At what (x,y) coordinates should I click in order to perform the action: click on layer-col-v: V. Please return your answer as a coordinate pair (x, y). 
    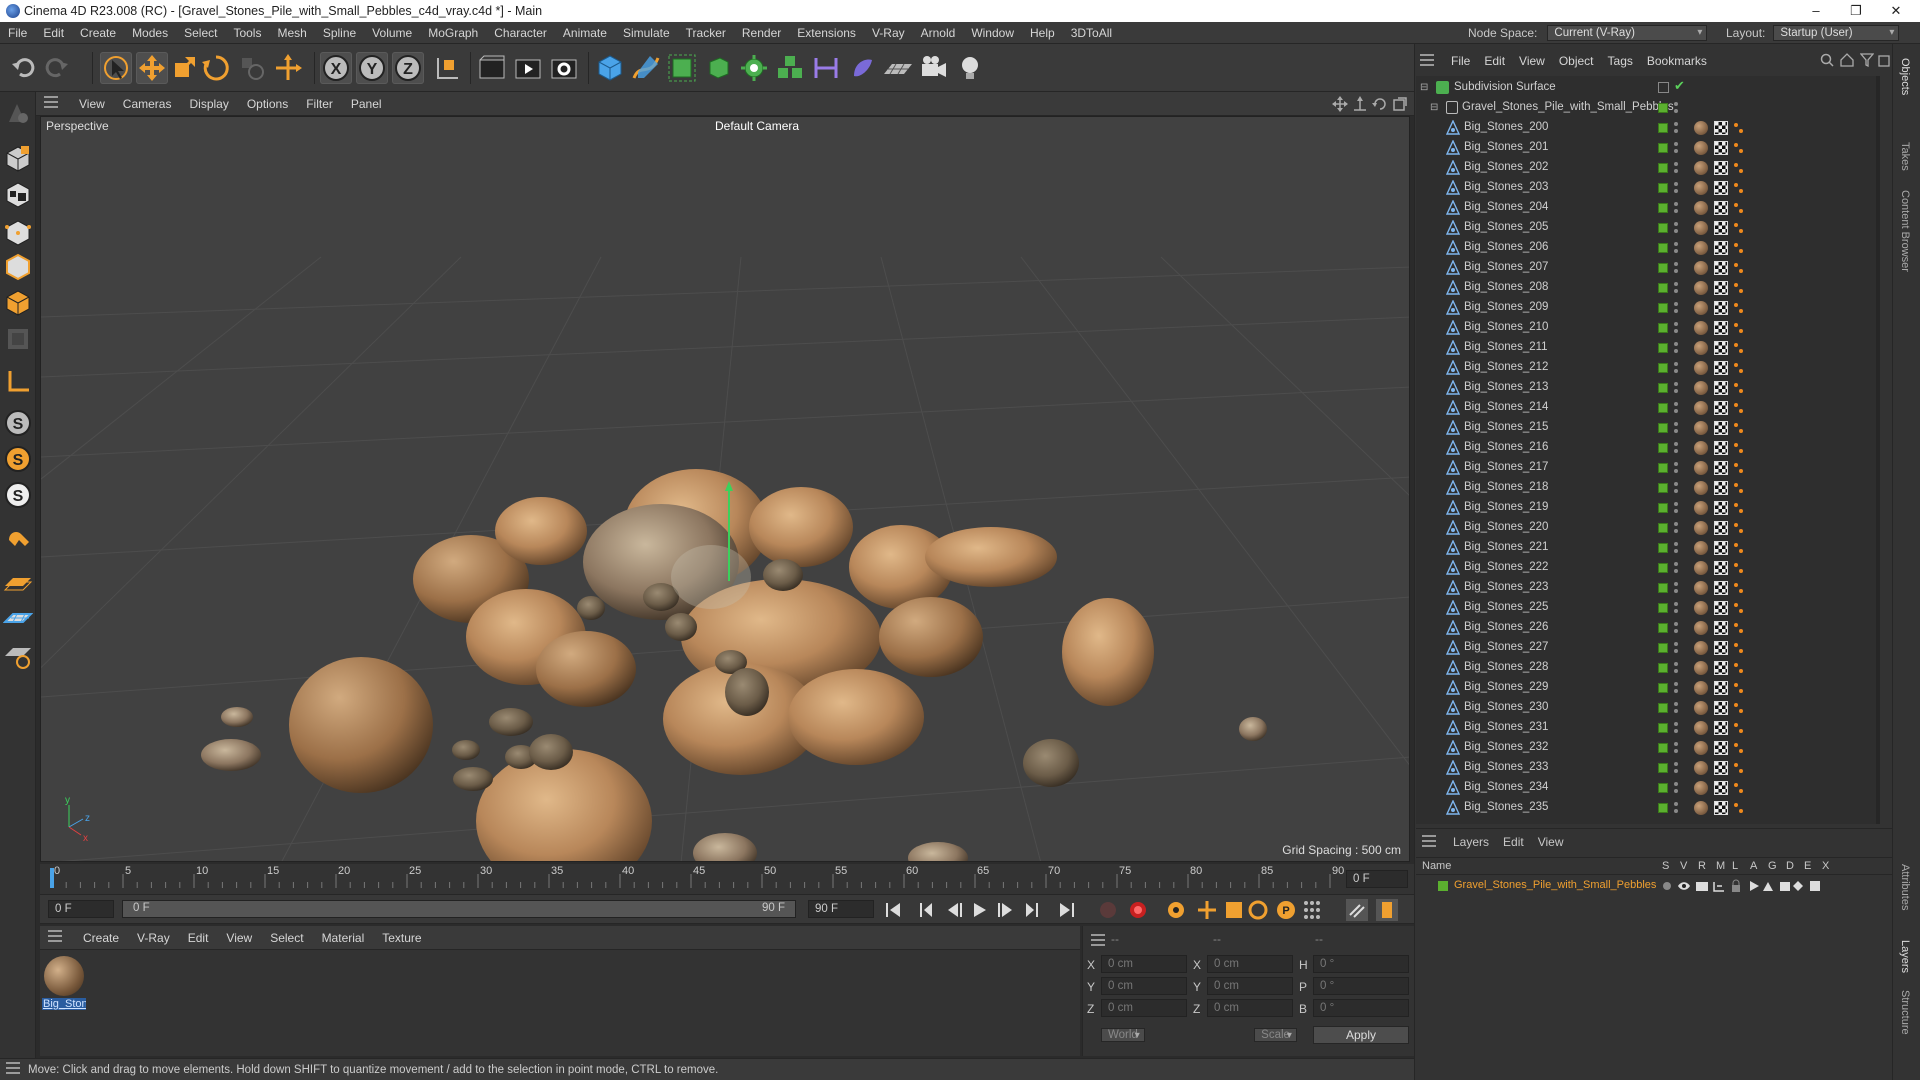
    Looking at the image, I should click on (1683, 866).